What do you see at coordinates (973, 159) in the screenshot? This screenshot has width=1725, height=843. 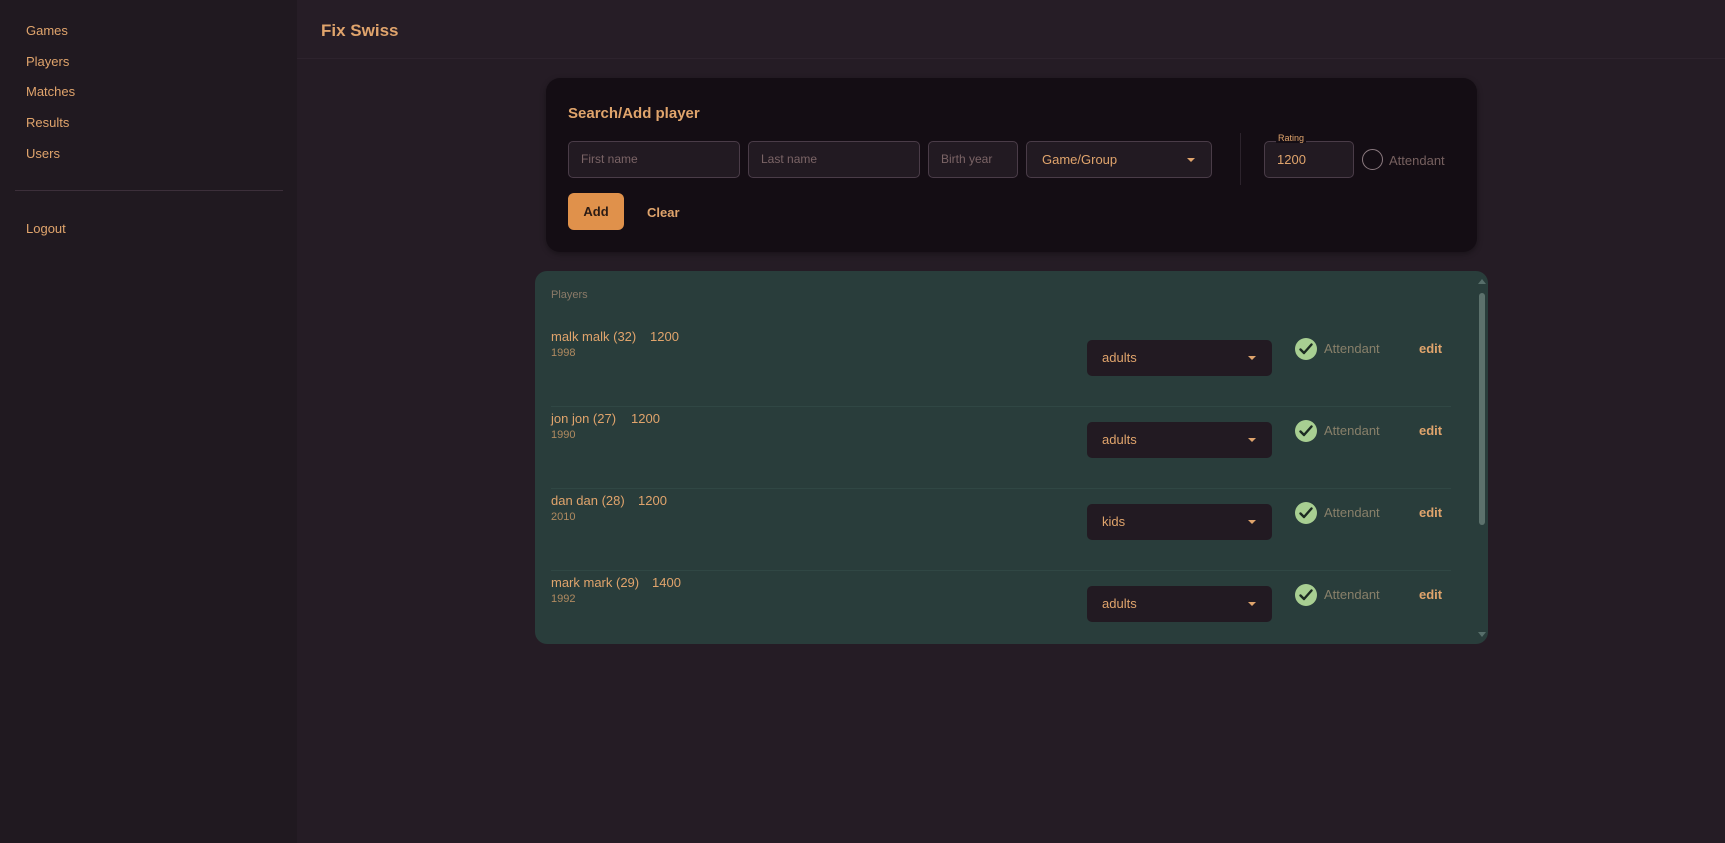 I see `birth-year-input: Birth year` at bounding box center [973, 159].